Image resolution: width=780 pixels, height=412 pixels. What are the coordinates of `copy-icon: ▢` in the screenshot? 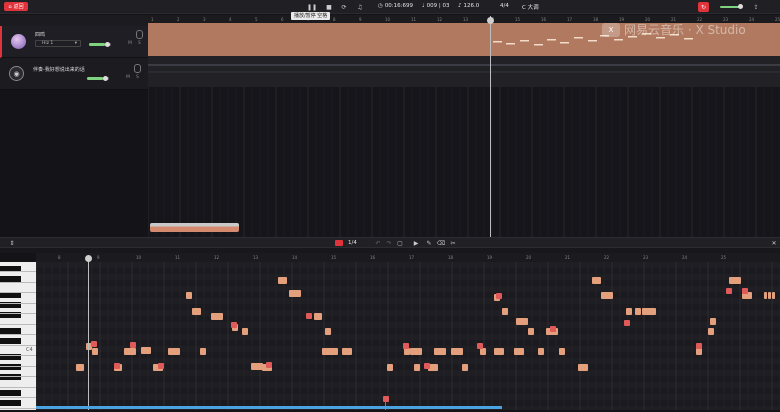 It's located at (400, 243).